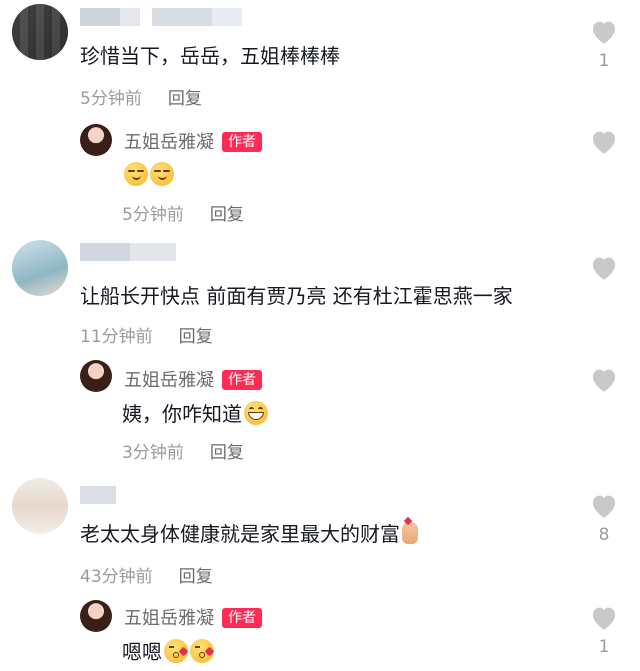 The width and height of the screenshot is (640, 671). Describe the element at coordinates (116, 577) in the screenshot. I see `comment-time: 43分钟前` at that location.